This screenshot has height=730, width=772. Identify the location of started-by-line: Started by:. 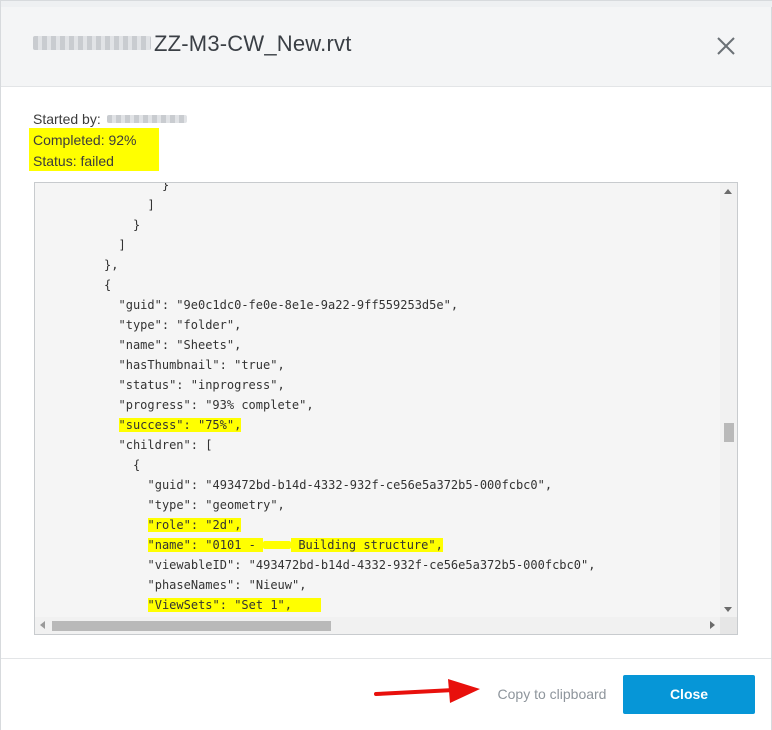
(110, 119).